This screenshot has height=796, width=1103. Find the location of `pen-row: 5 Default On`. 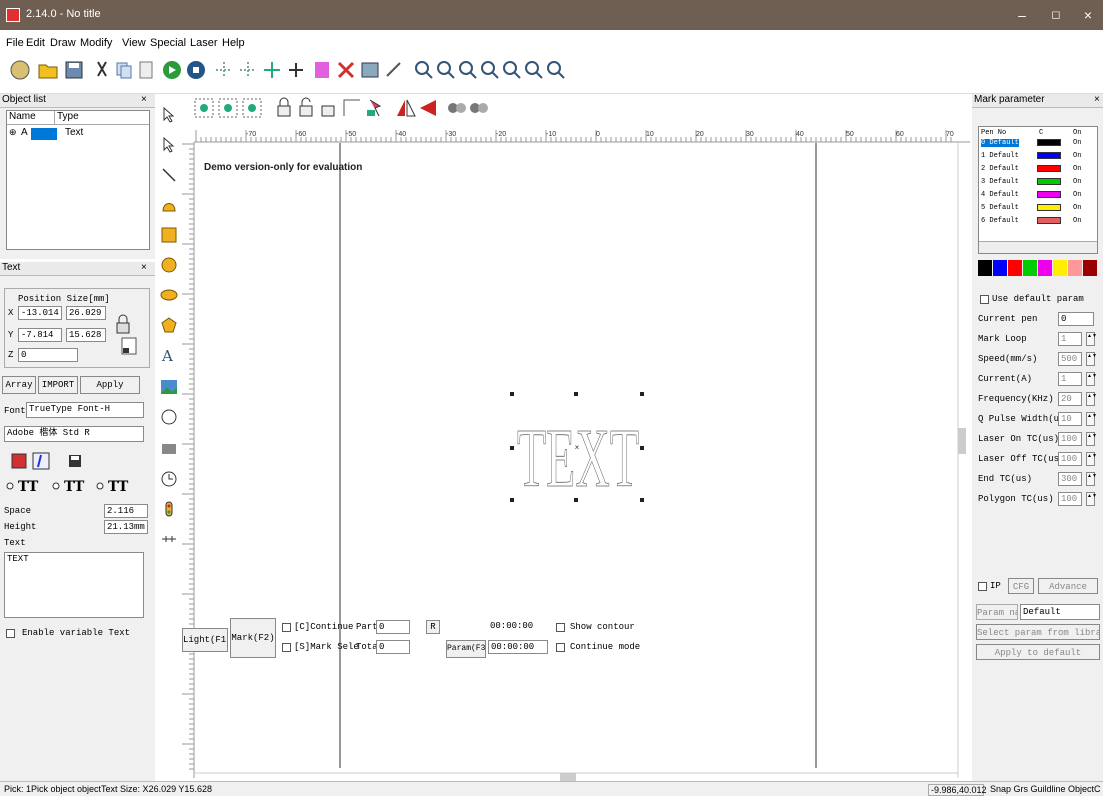

pen-row: 5 Default On is located at coordinates (1039, 208).